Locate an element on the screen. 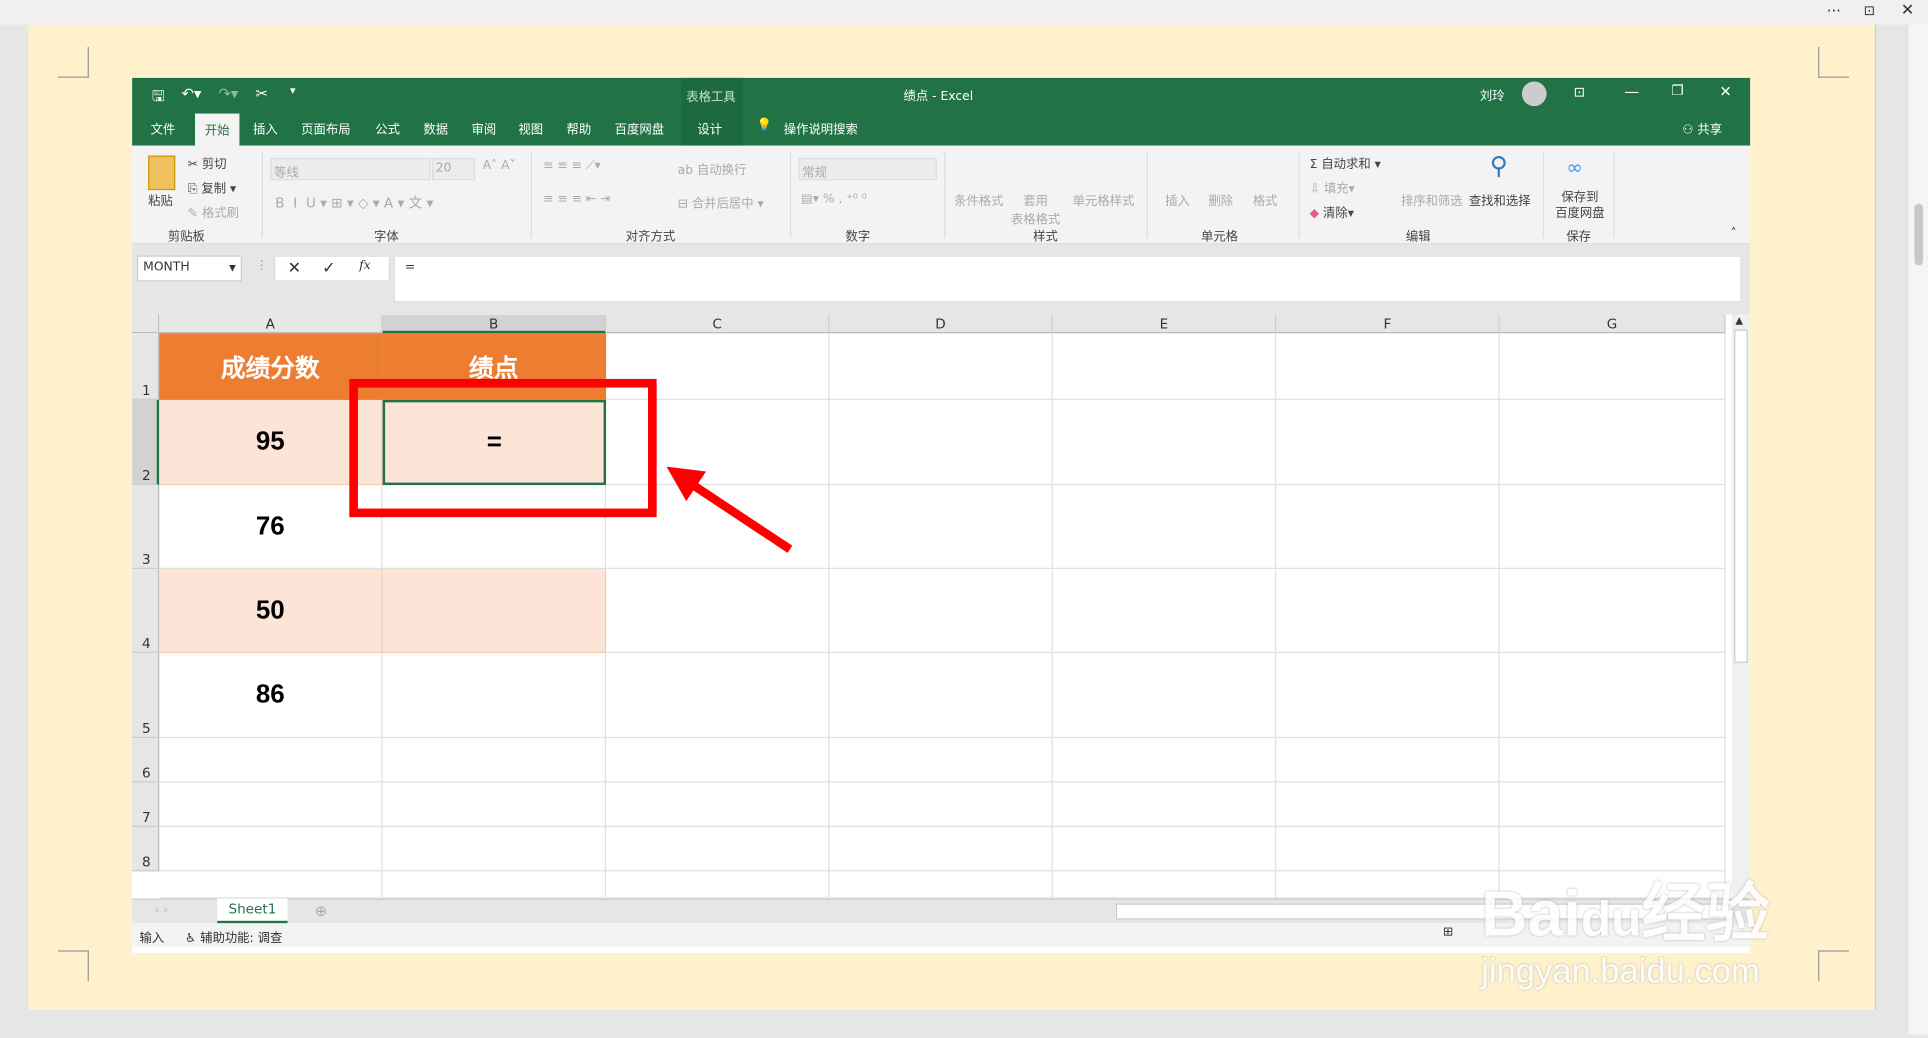  cell-D2 is located at coordinates (941, 442).